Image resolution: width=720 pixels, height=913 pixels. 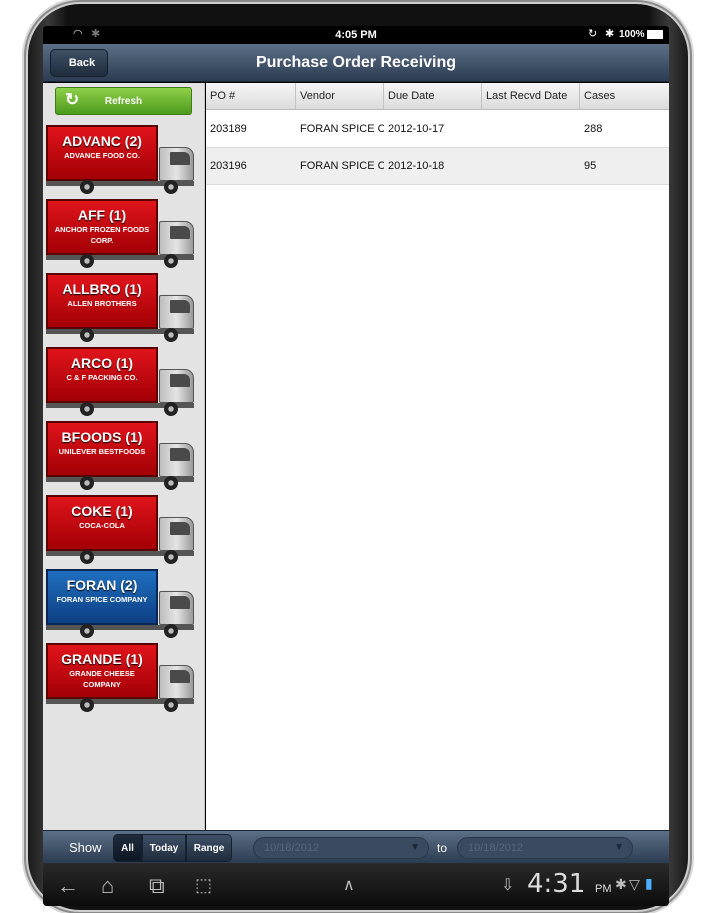 I want to click on vendor-truck-button: ADVANC (2) ADVANCE FOOD CO., so click(x=122, y=160).